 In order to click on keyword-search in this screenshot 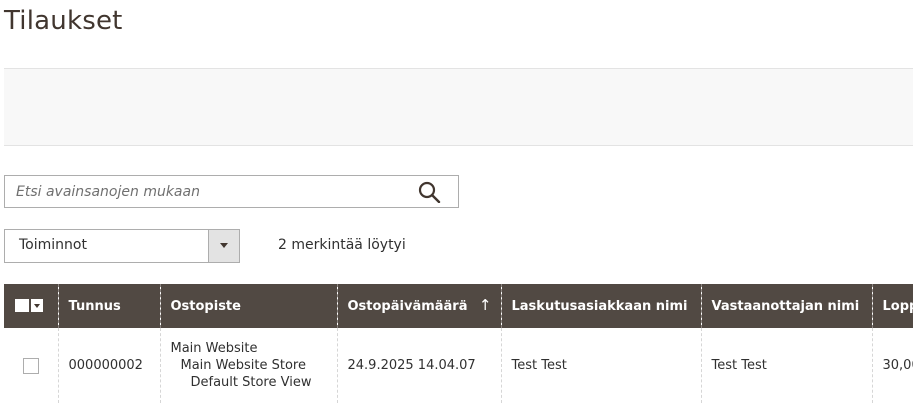, I will do `click(231, 191)`.